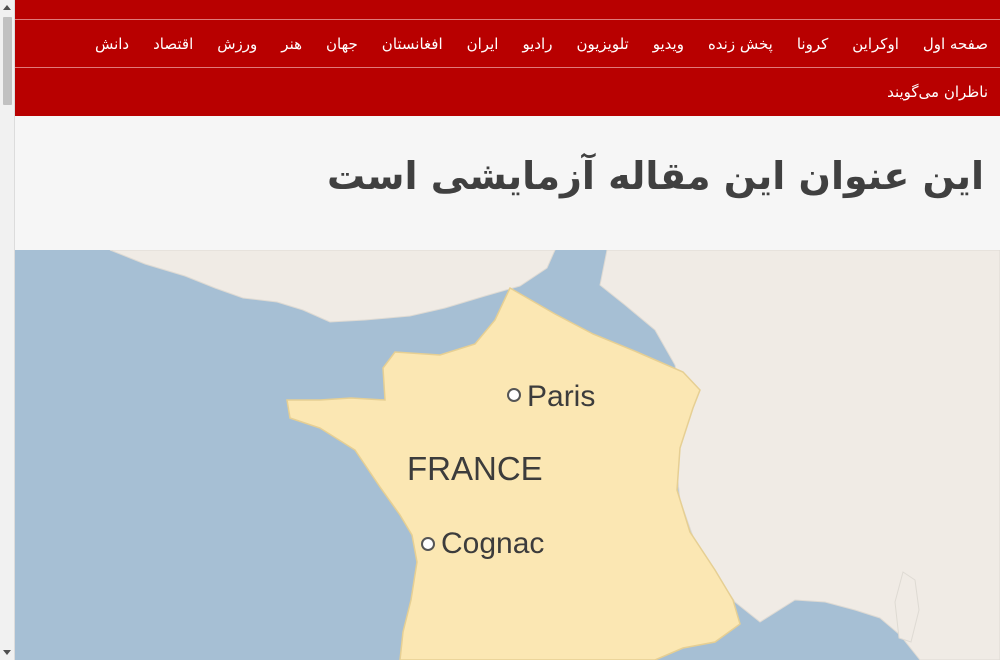 The width and height of the screenshot is (1000, 660). I want to click on nav-item-sport: ورزش, so click(237, 44).